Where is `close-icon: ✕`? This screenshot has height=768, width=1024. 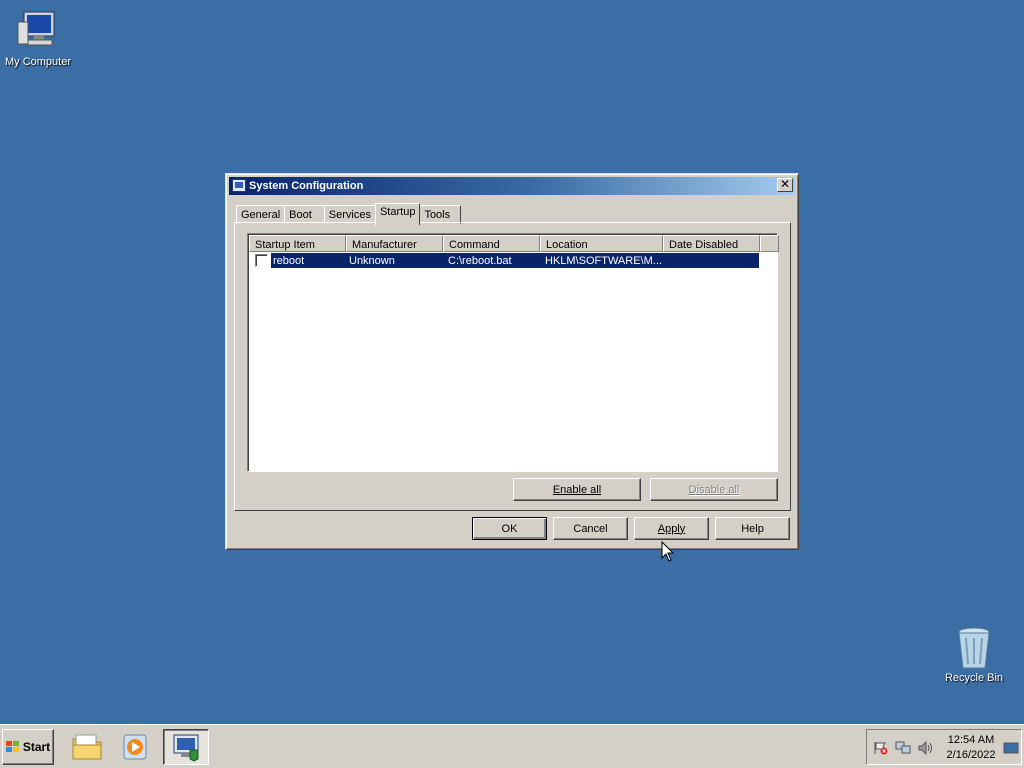 close-icon: ✕ is located at coordinates (785, 184).